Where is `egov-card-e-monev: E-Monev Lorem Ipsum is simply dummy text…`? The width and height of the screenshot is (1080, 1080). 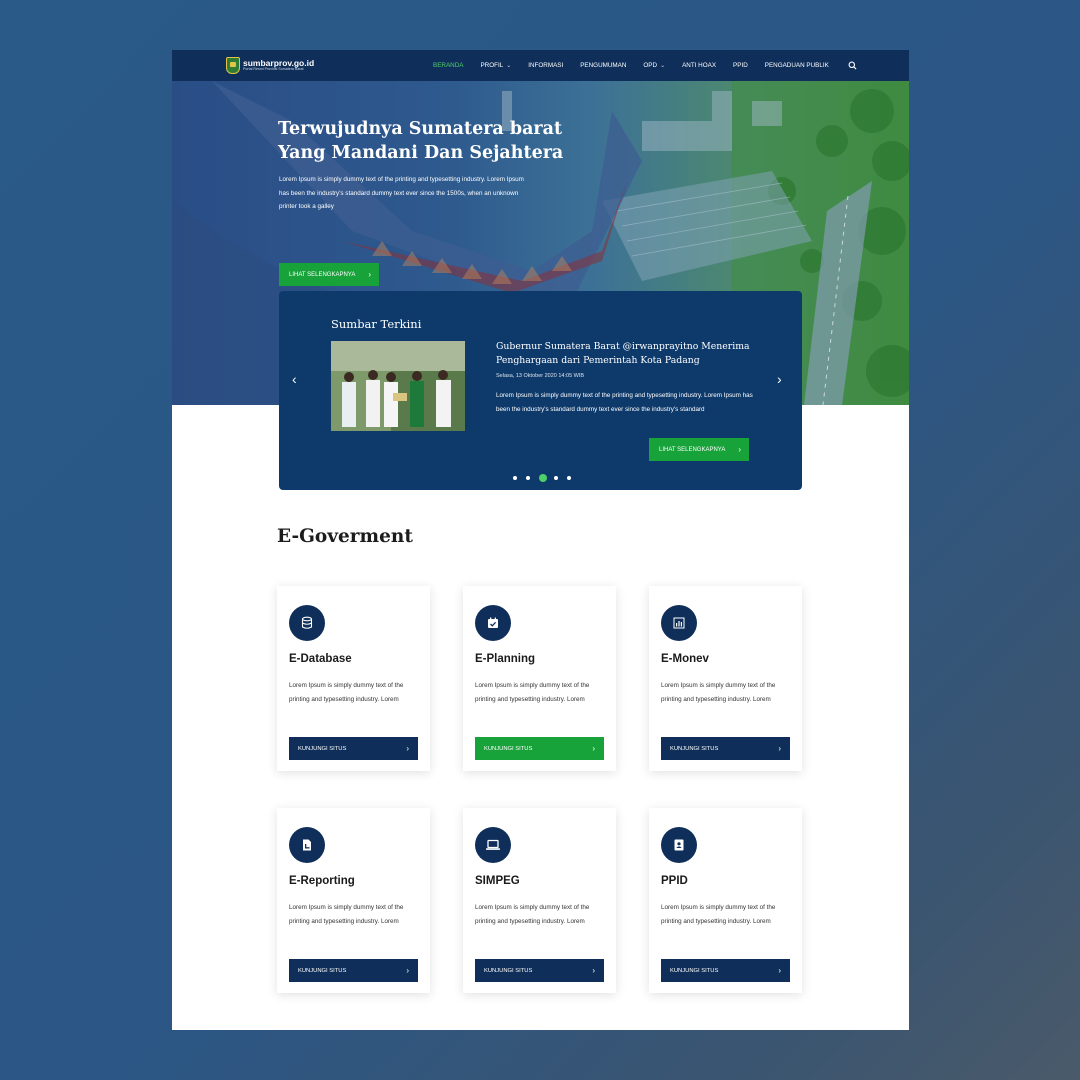
egov-card-e-monev: E-Monev Lorem Ipsum is simply dummy text… is located at coordinates (725, 678).